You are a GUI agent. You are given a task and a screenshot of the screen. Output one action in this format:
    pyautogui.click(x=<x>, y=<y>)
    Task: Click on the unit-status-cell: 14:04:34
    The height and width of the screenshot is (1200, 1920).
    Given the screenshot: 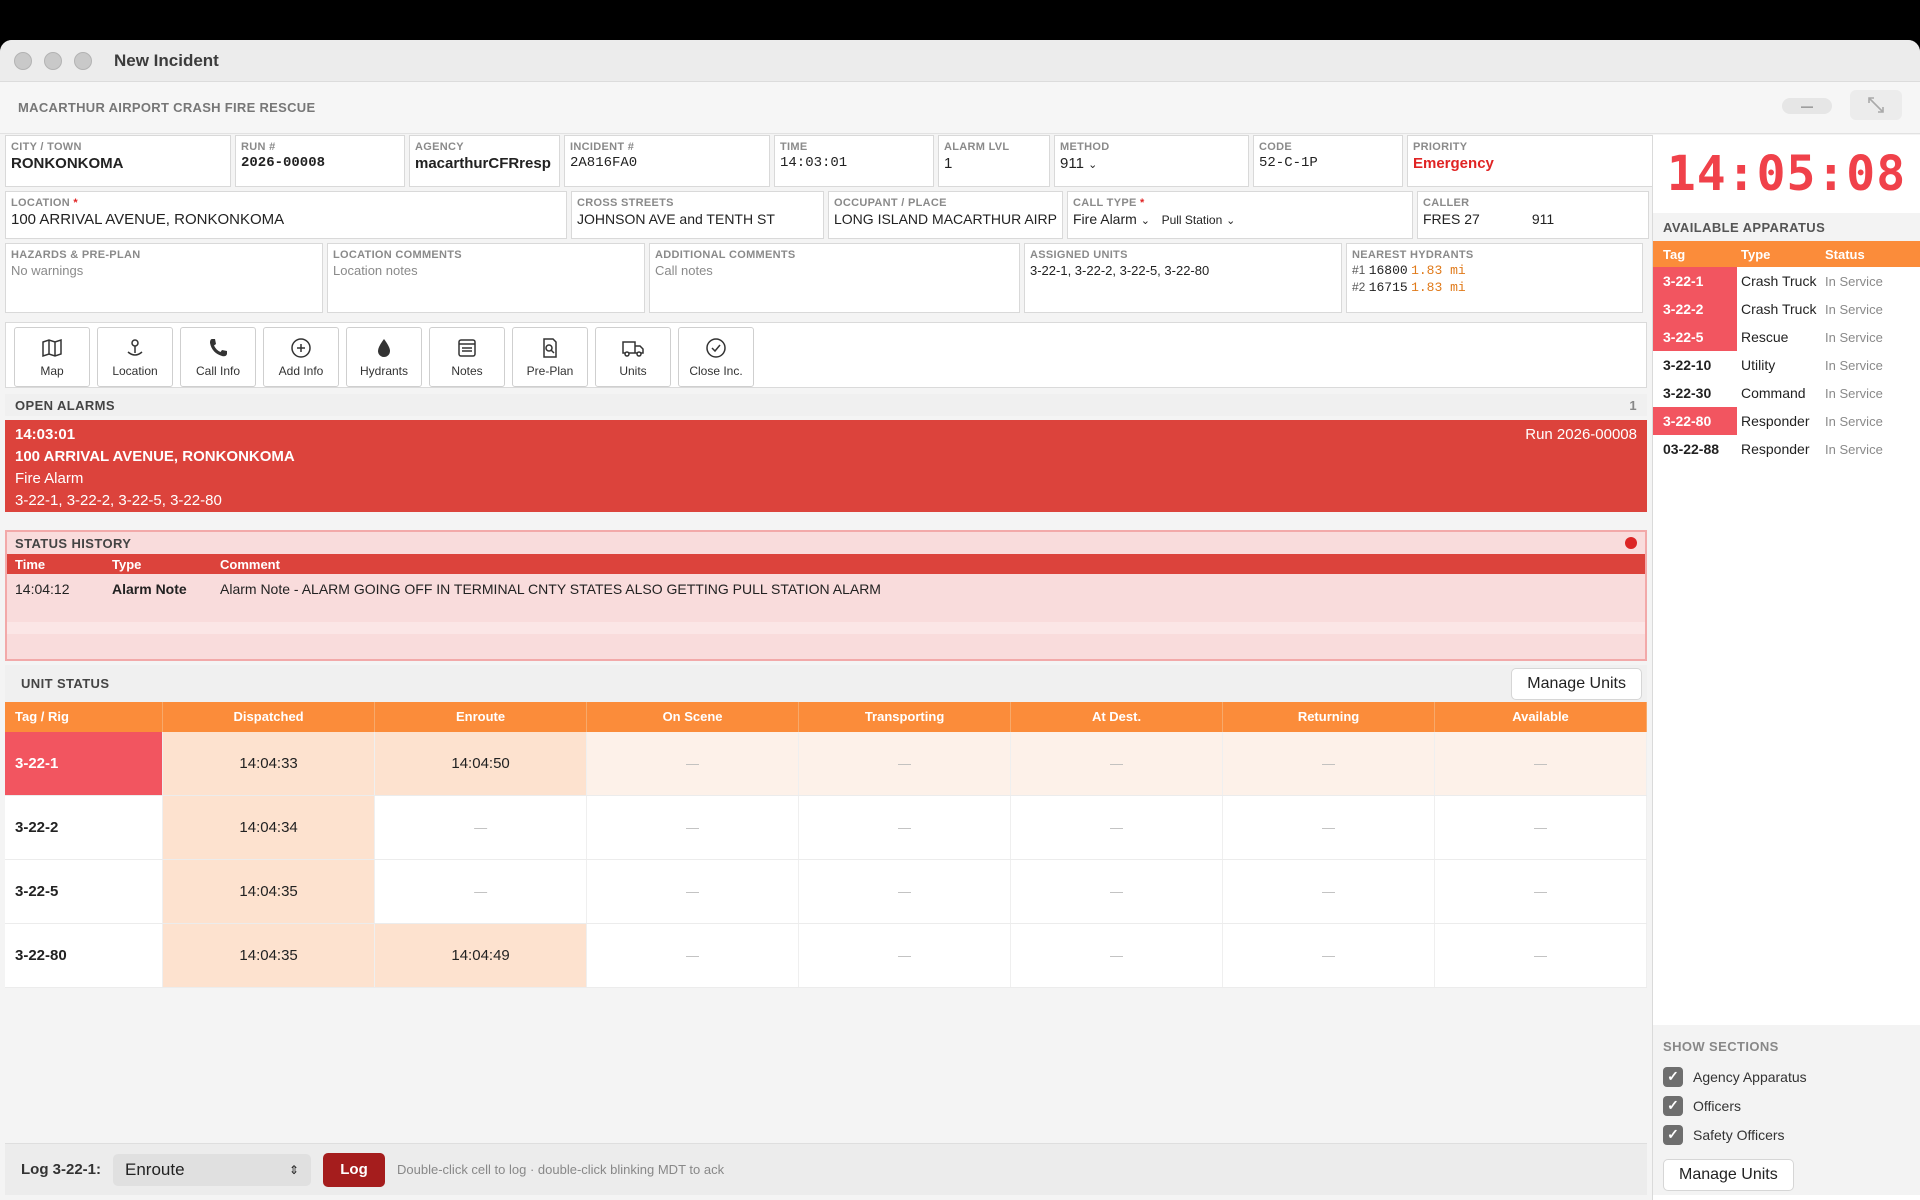 What is the action you would take?
    pyautogui.click(x=269, y=827)
    